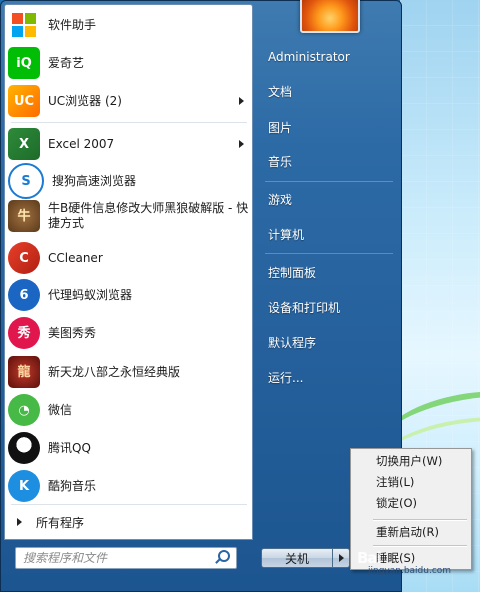  Describe the element at coordinates (24, 410) in the screenshot. I see `wechat-icon: ◔` at that location.